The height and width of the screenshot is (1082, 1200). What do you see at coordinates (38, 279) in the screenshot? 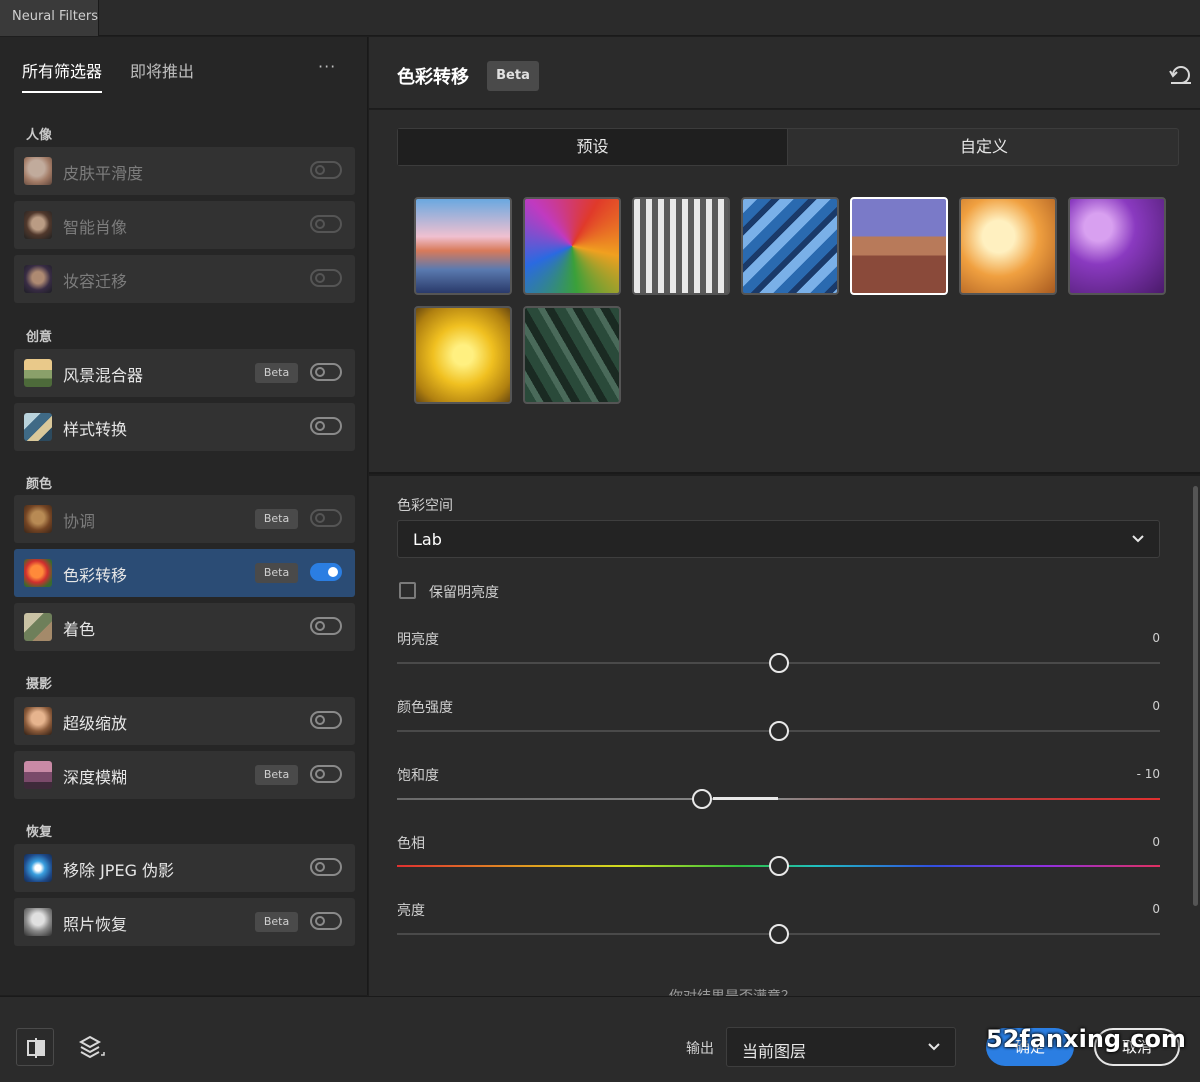
I see `makeup-transfer-thumbnail` at bounding box center [38, 279].